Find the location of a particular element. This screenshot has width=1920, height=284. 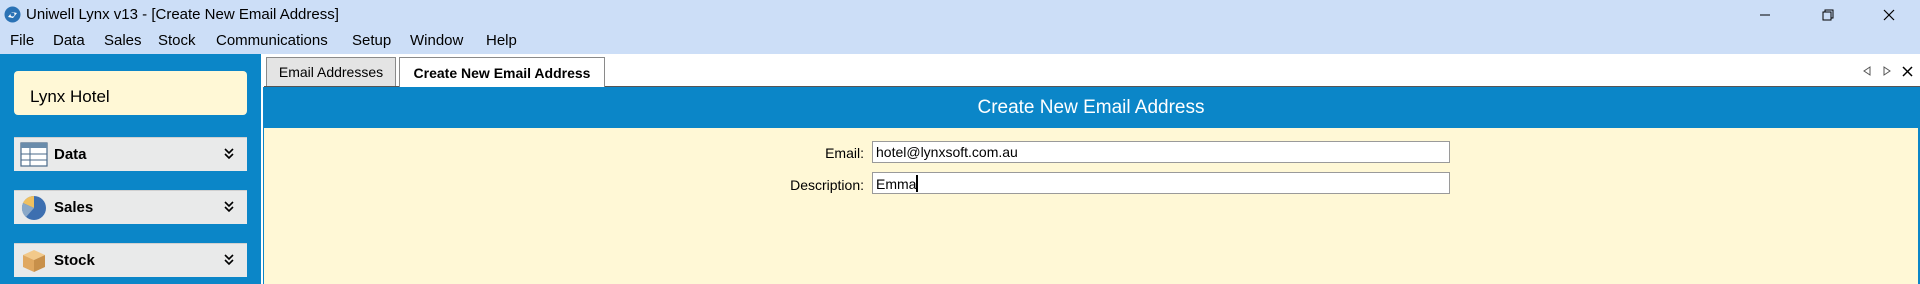

restore-button is located at coordinates (1828, 14).